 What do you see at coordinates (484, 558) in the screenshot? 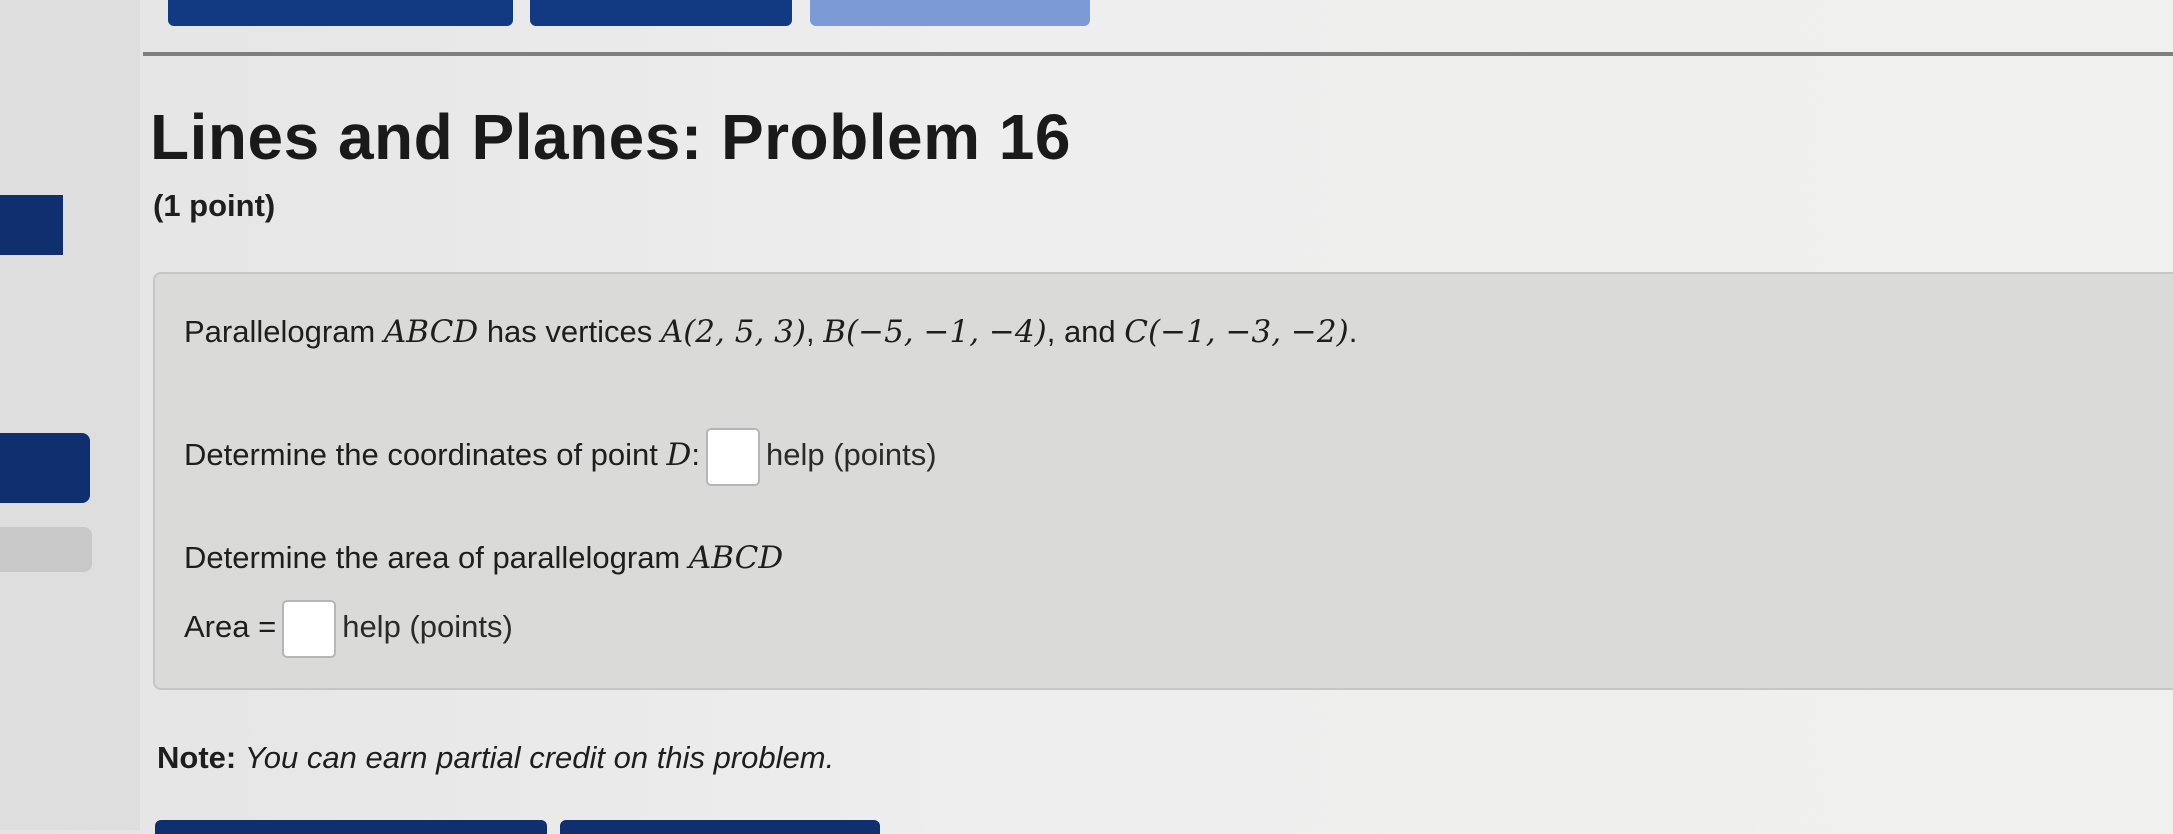
I see `part2-question: Determine the area of parallelogram ABCD` at bounding box center [484, 558].